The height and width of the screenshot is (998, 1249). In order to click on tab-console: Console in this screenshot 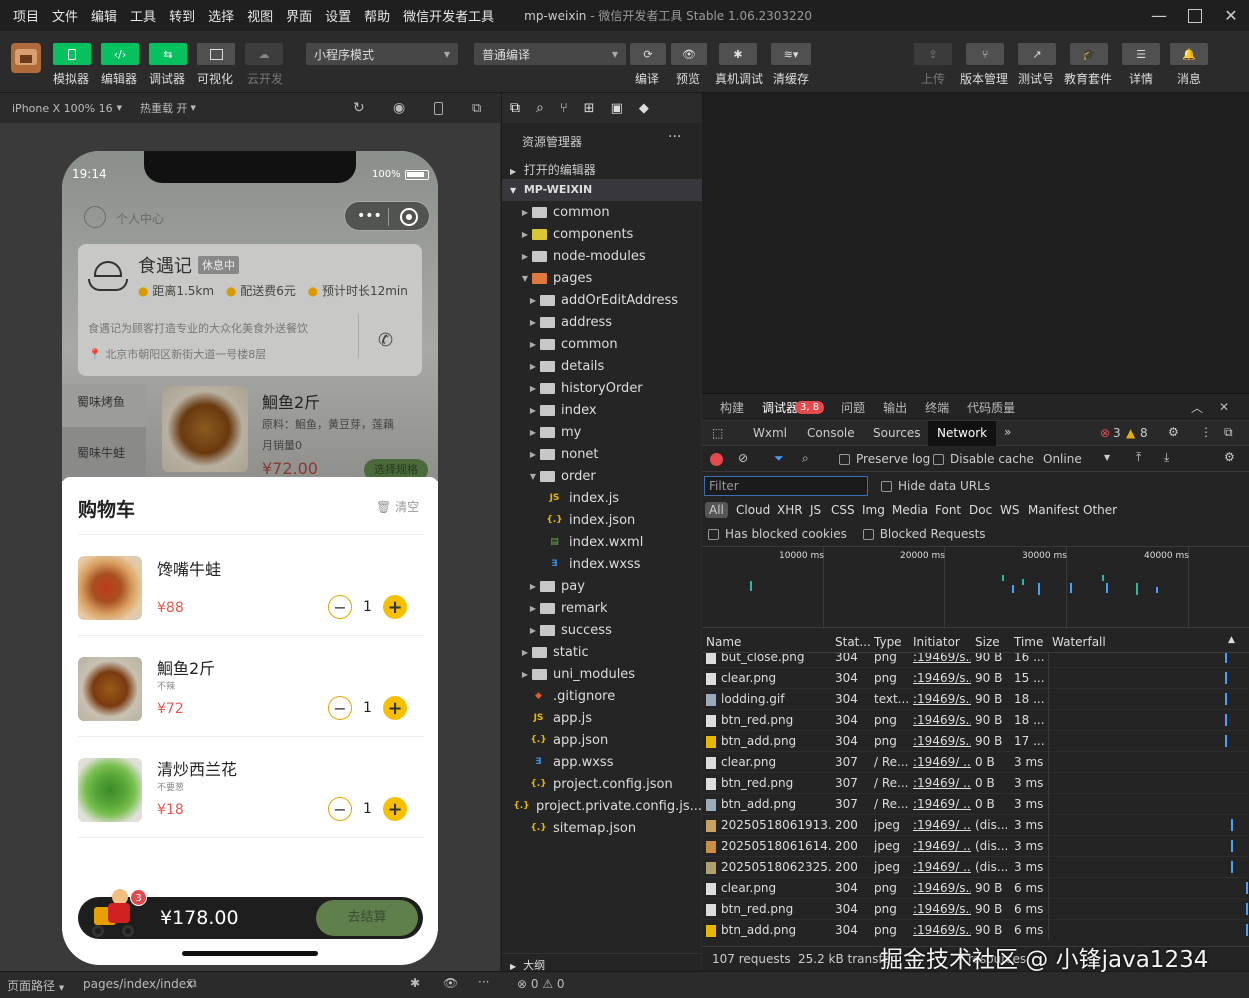, I will do `click(831, 433)`.